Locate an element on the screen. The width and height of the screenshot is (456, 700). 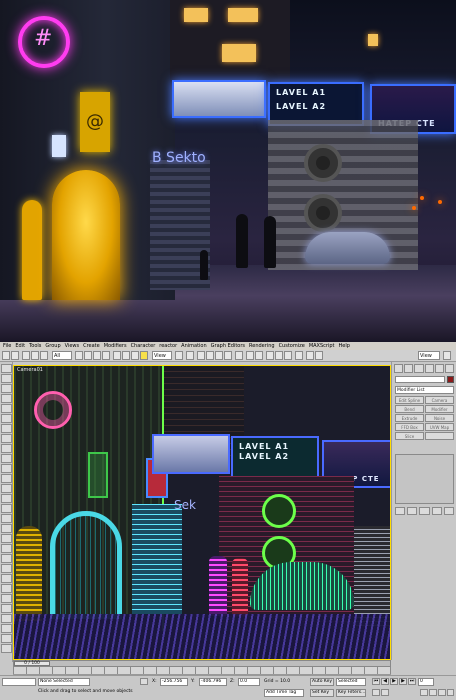
modifier-stack is located at coordinates (424, 479).